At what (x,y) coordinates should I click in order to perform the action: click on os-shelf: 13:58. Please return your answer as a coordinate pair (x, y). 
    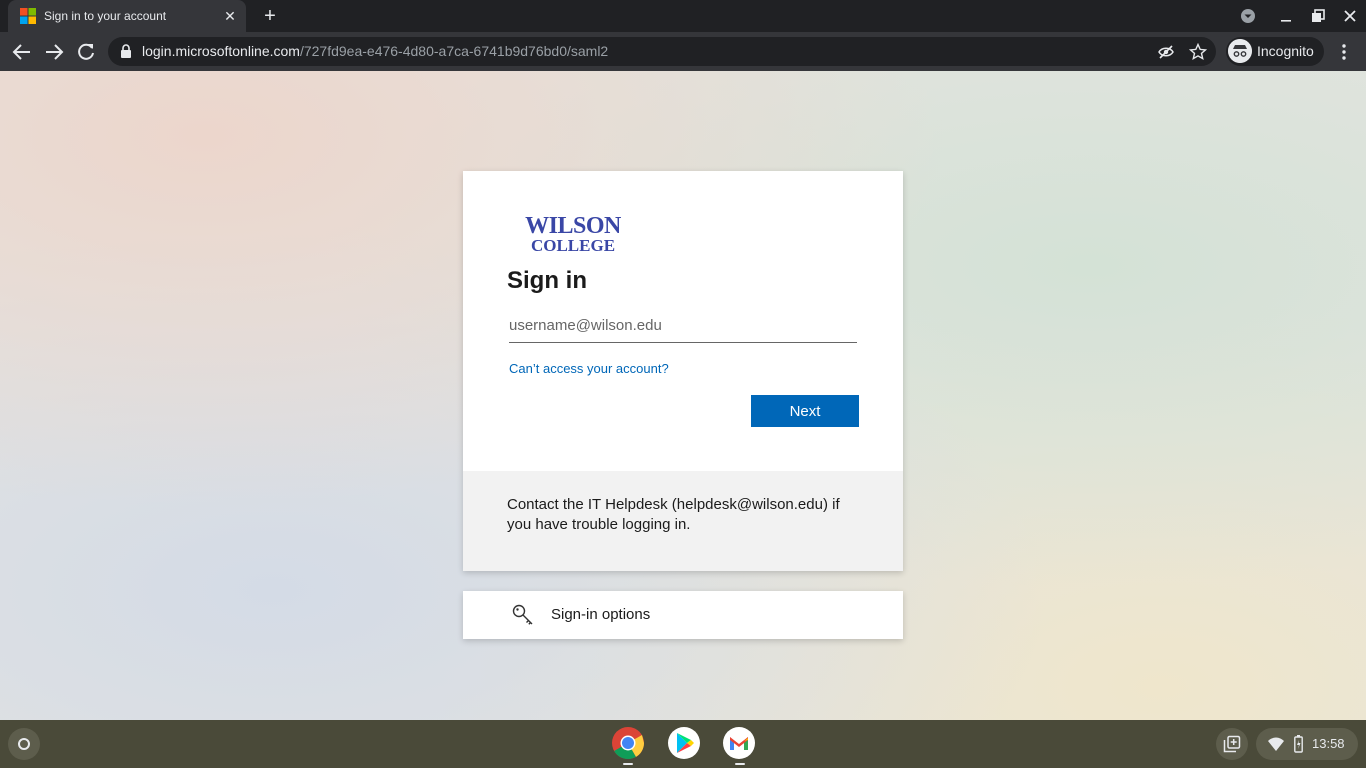
    Looking at the image, I should click on (683, 744).